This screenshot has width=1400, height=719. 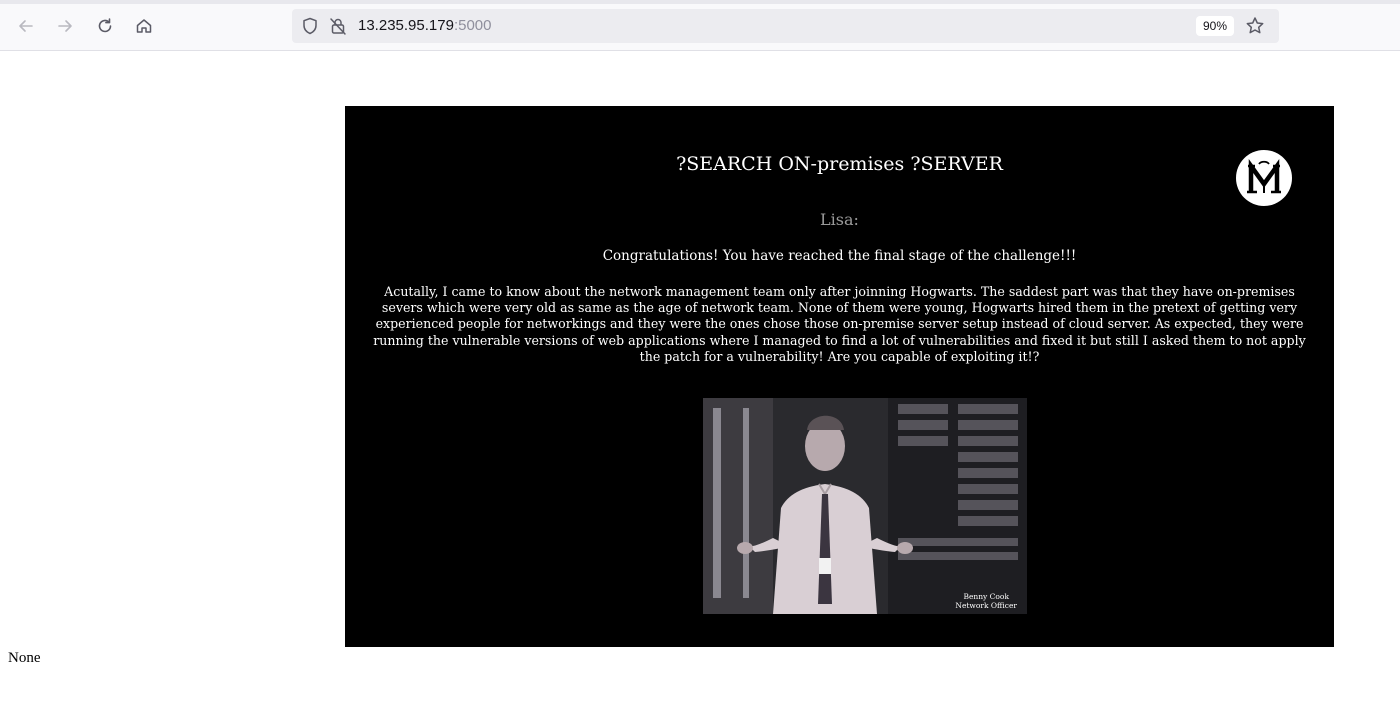 I want to click on caption-name: Benny Cook, so click(x=986, y=596).